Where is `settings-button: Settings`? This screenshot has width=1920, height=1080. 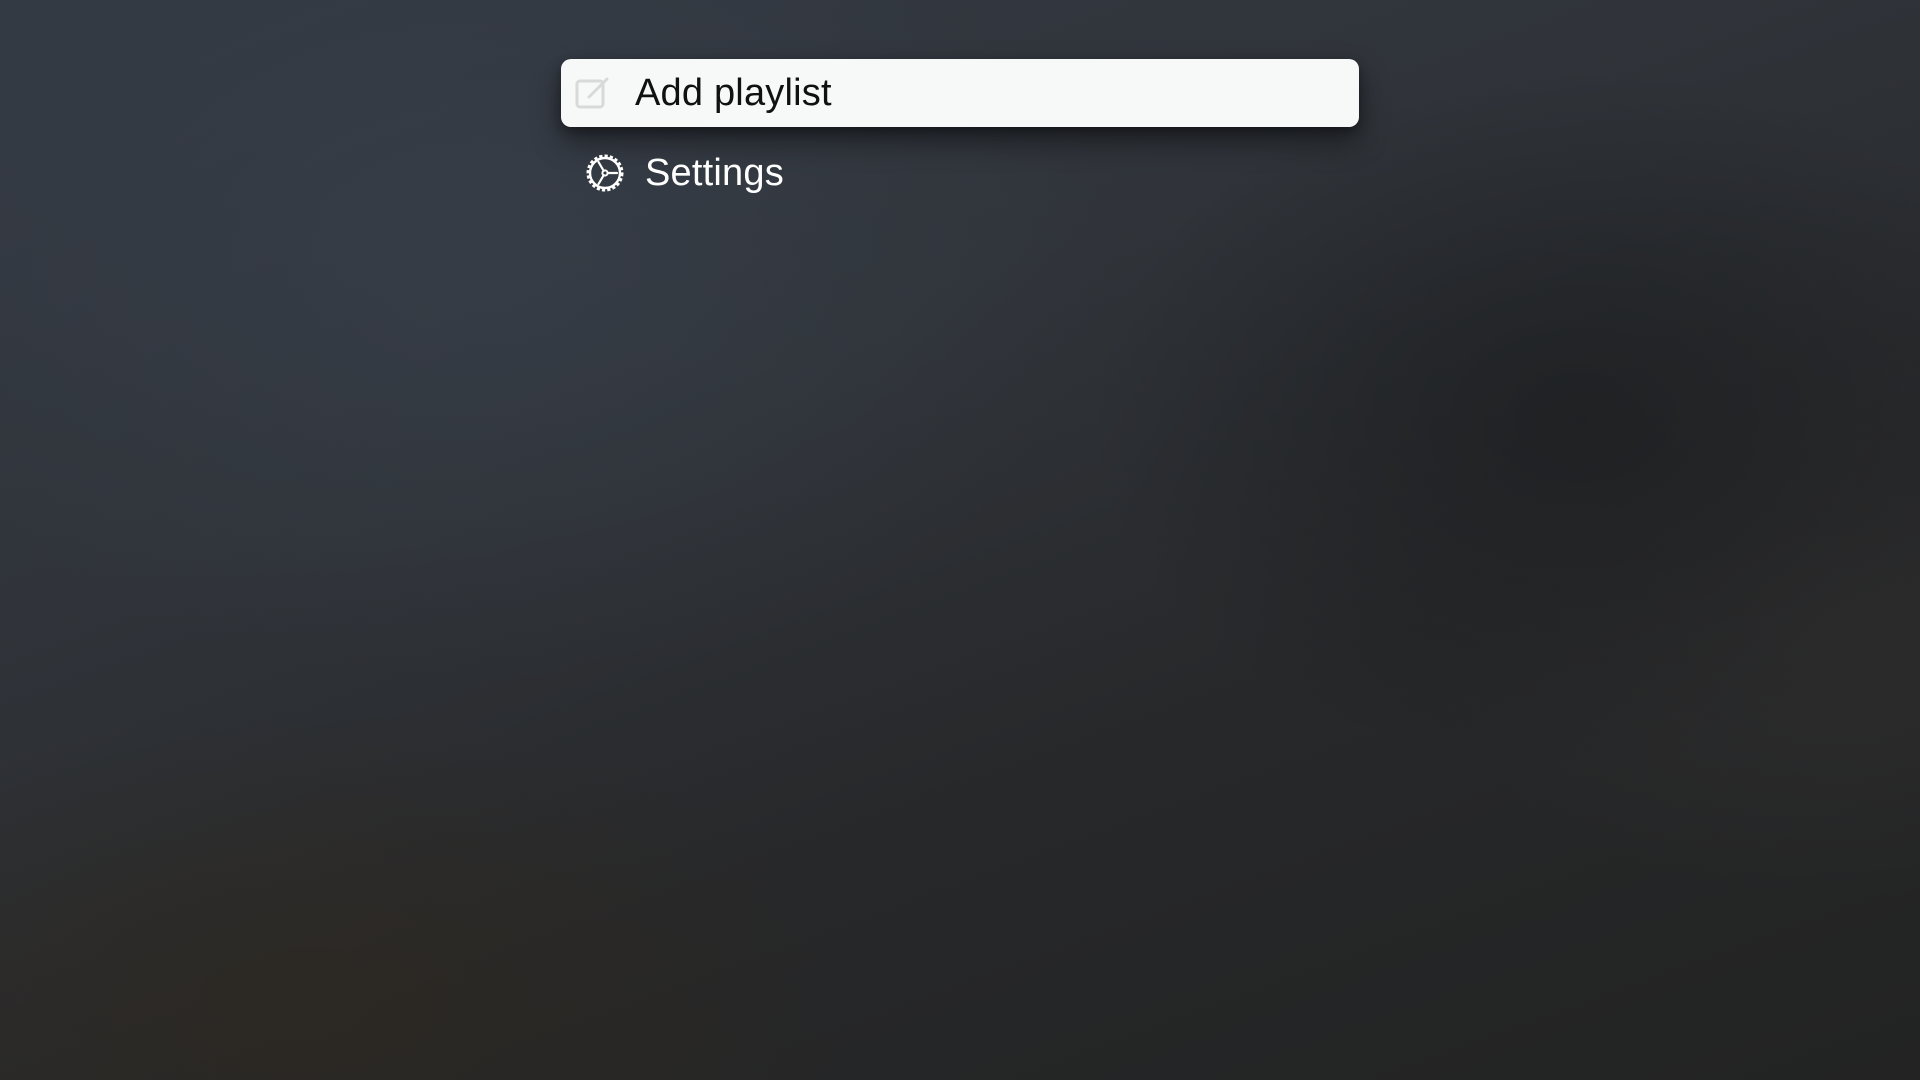 settings-button: Settings is located at coordinates (960, 173).